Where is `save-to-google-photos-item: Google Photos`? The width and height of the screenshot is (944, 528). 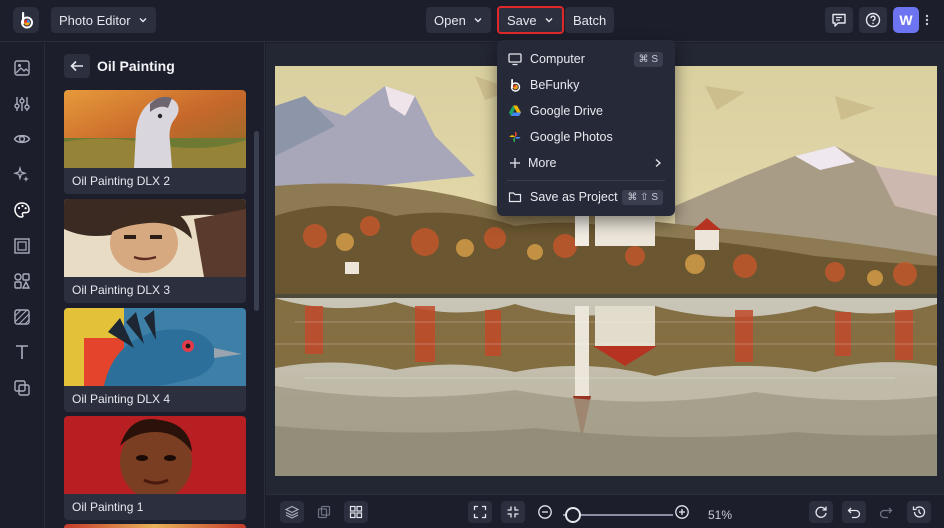
save-to-google-photos-item: Google Photos is located at coordinates (586, 137).